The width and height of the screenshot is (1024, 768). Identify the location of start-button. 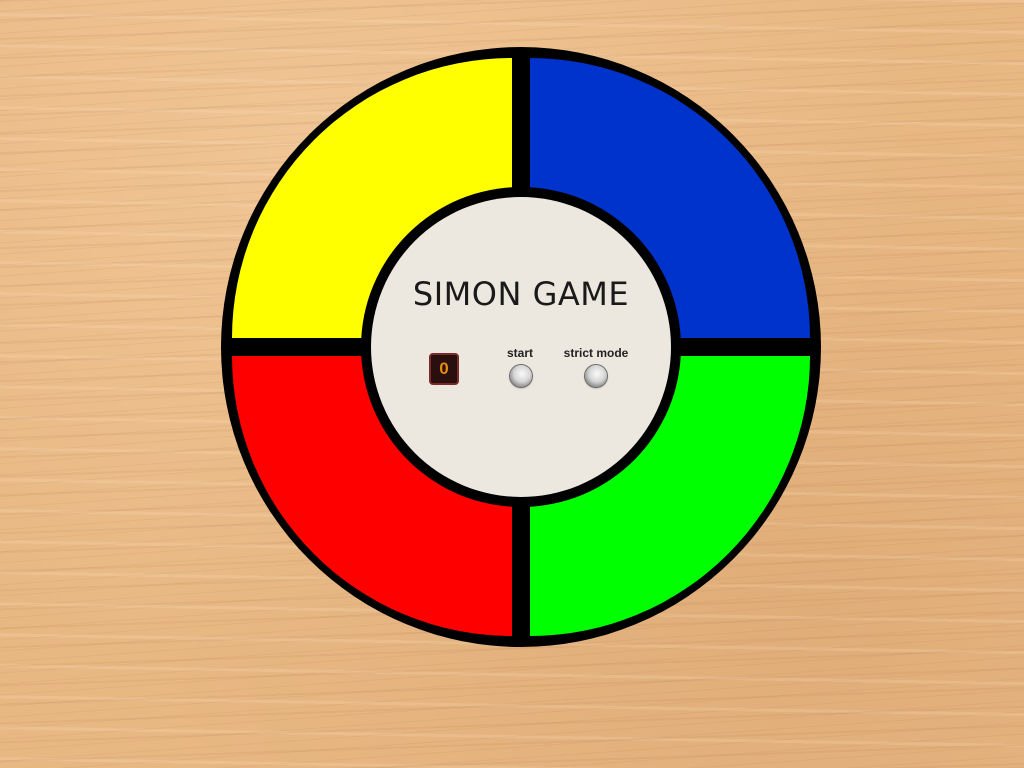
(521, 376).